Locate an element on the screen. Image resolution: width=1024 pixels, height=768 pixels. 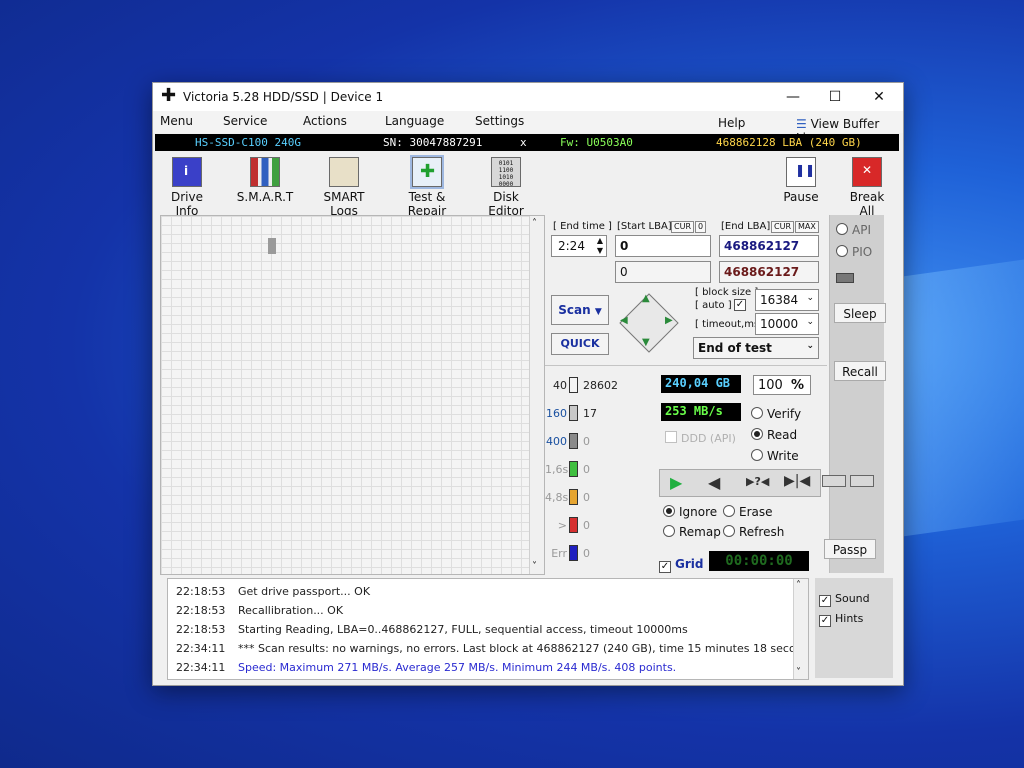
api-radio: API is located at coordinates (853, 230).